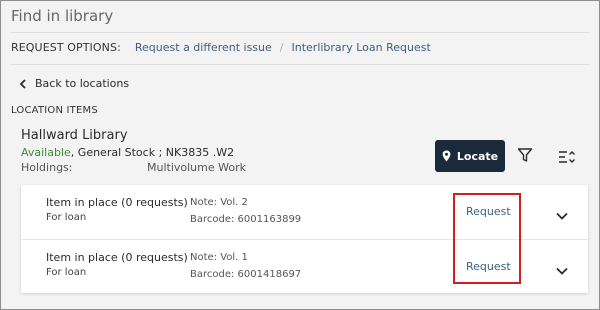  Describe the element at coordinates (477, 156) in the screenshot. I see `locate-label: Locate` at that location.